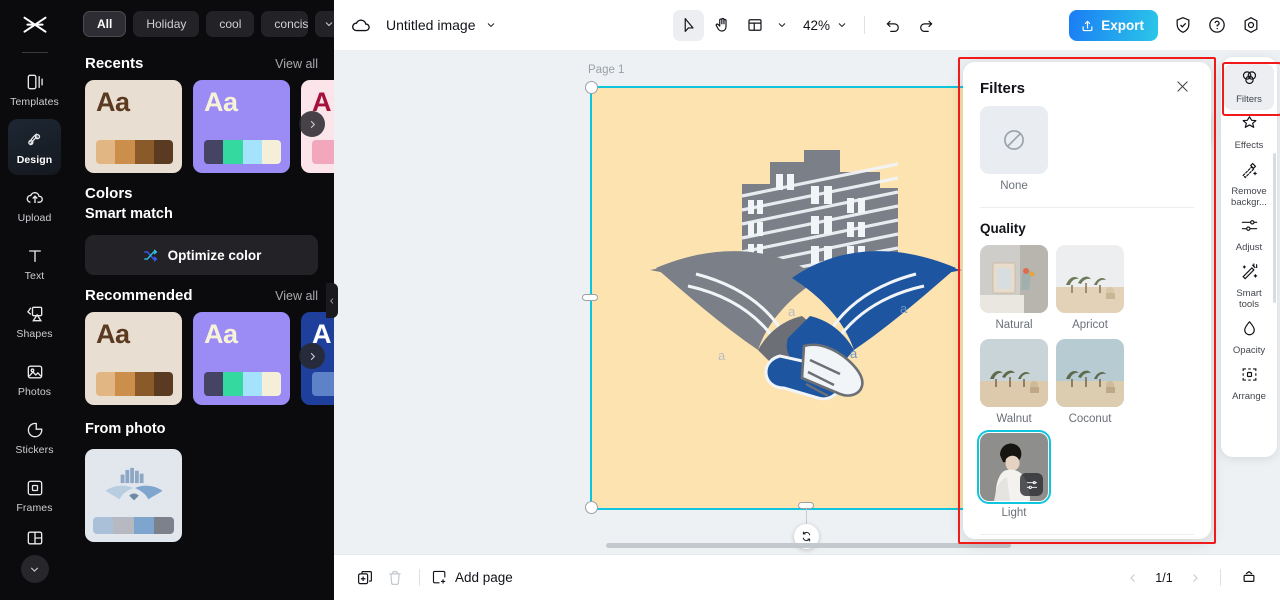 The height and width of the screenshot is (600, 1280). I want to click on text-icon, so click(35, 256).